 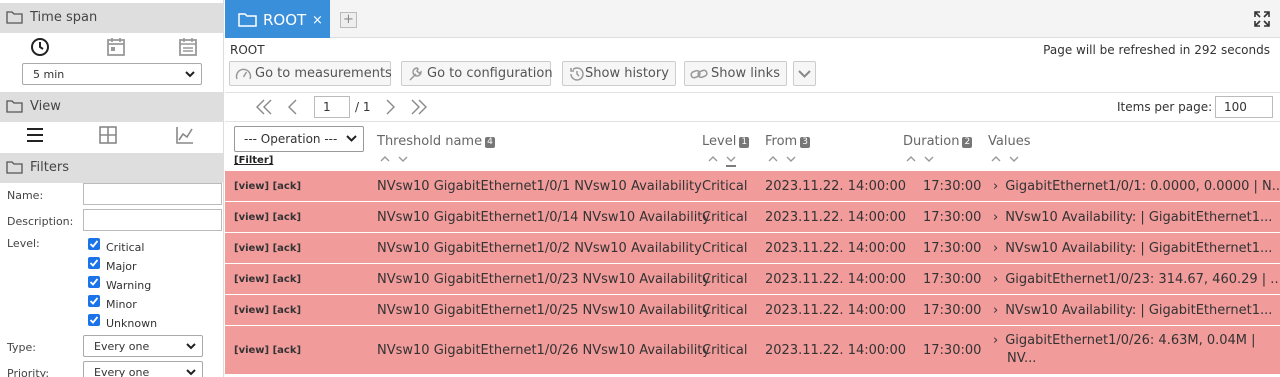 I want to click on last-page-icon, so click(x=419, y=107).